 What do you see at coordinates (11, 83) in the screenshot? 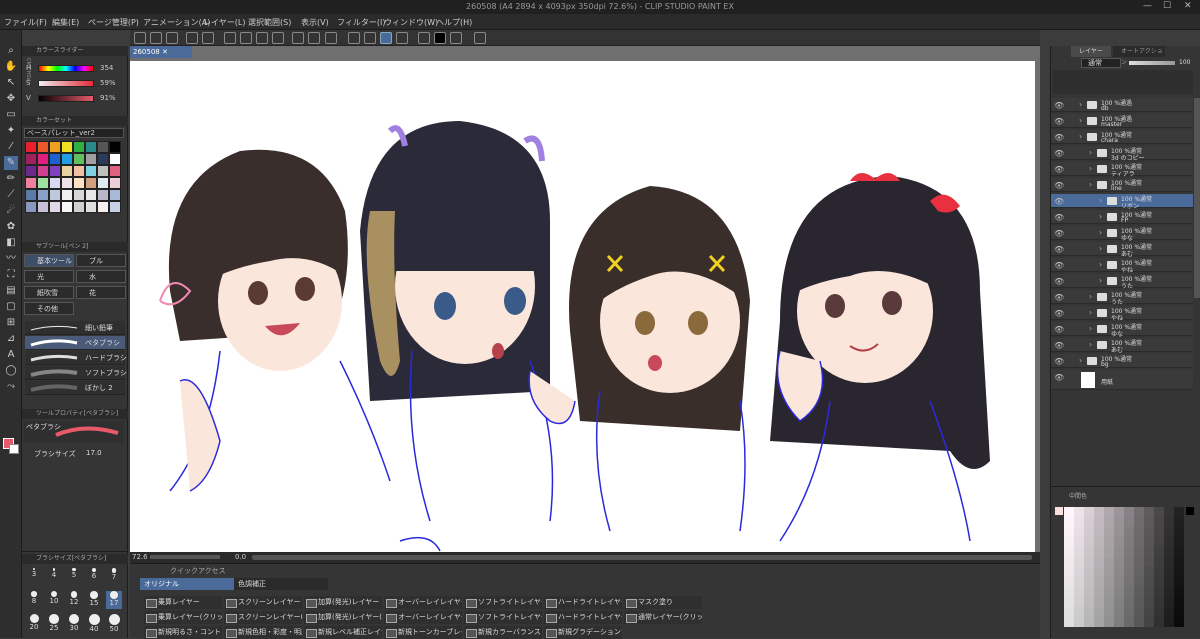
I see `operation-tool-icon: ↖` at bounding box center [11, 83].